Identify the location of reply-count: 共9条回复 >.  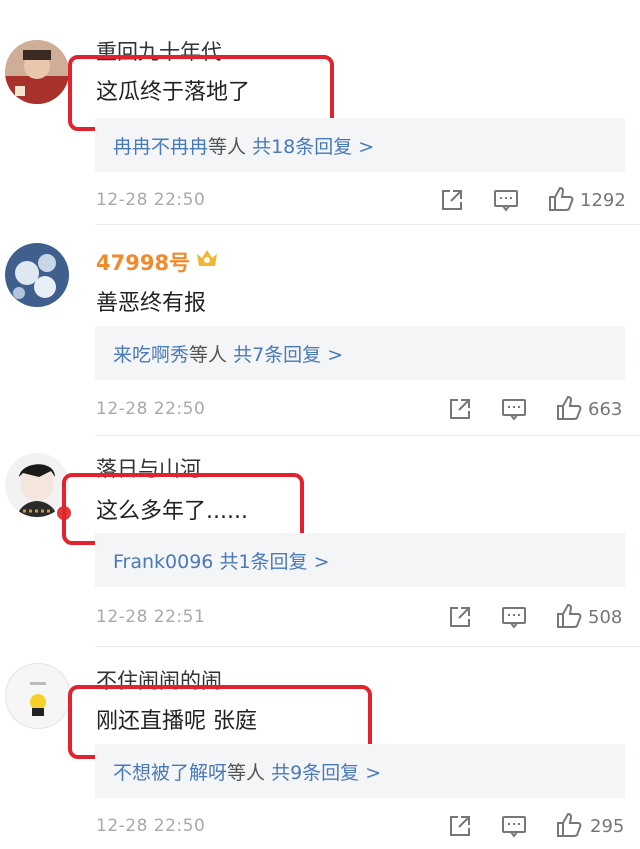
(326, 773).